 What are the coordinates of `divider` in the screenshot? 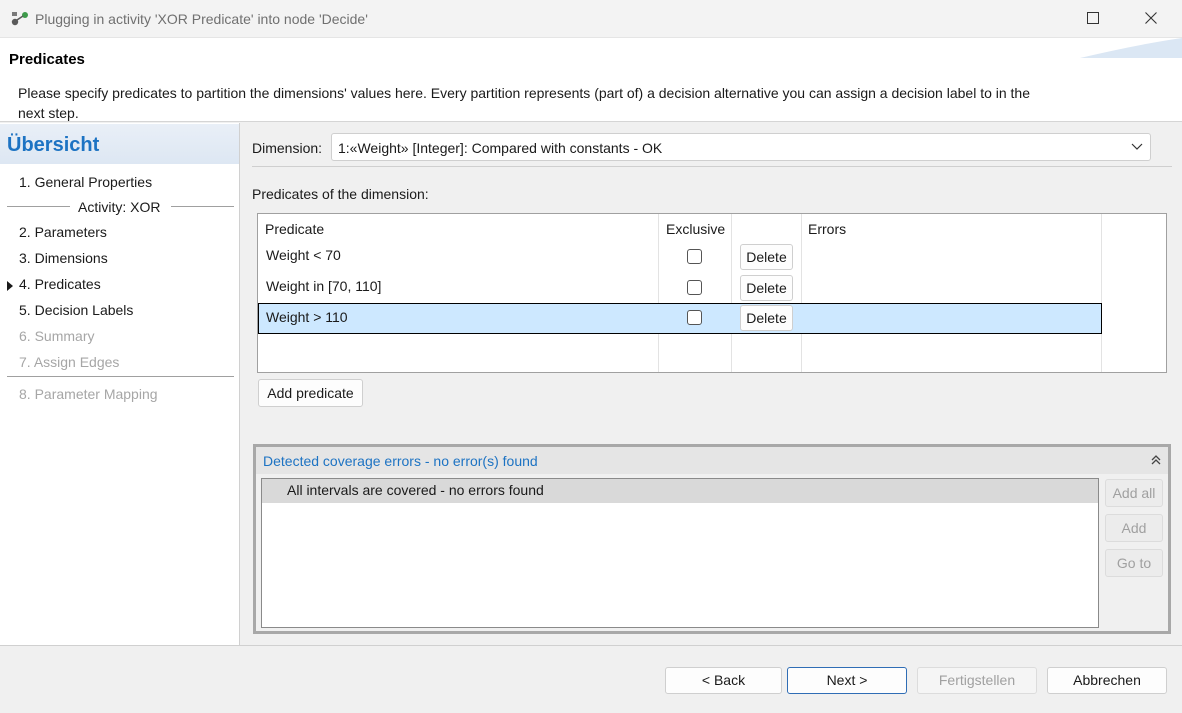 It's located at (712, 166).